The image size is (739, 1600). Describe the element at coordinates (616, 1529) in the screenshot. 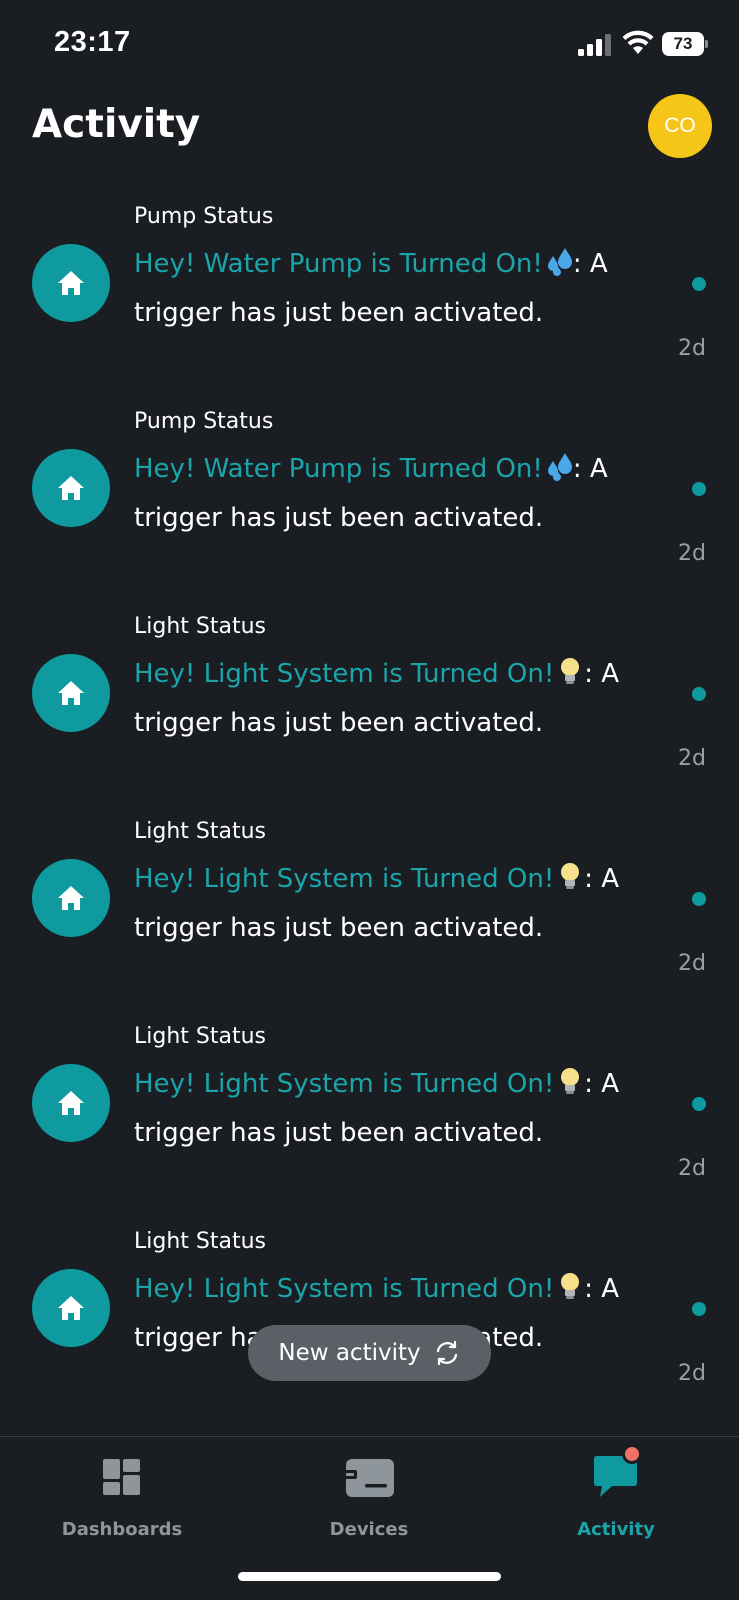

I see `tab-label: Activity` at that location.